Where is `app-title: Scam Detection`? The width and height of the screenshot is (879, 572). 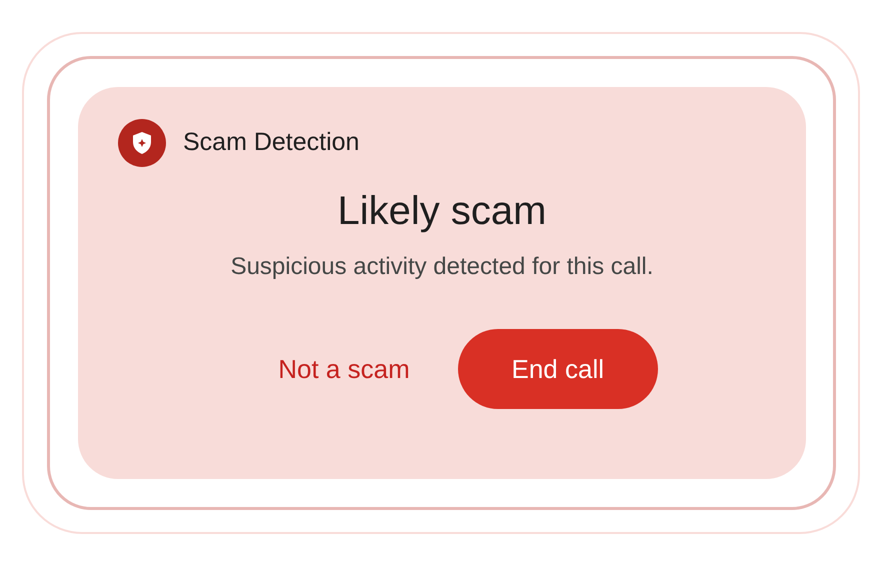 app-title: Scam Detection is located at coordinates (271, 142).